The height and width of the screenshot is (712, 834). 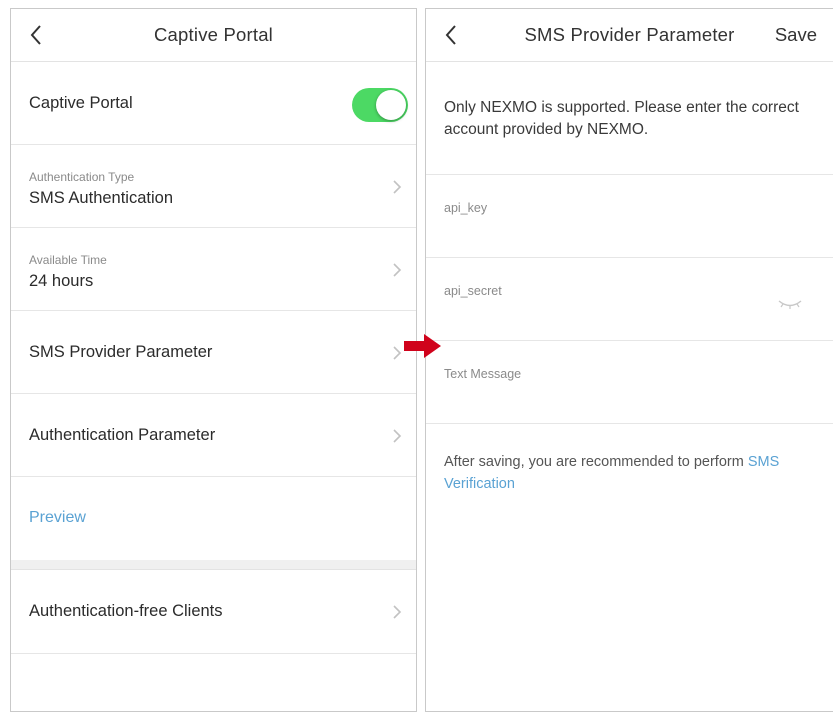 I want to click on save-button: Save, so click(x=796, y=35).